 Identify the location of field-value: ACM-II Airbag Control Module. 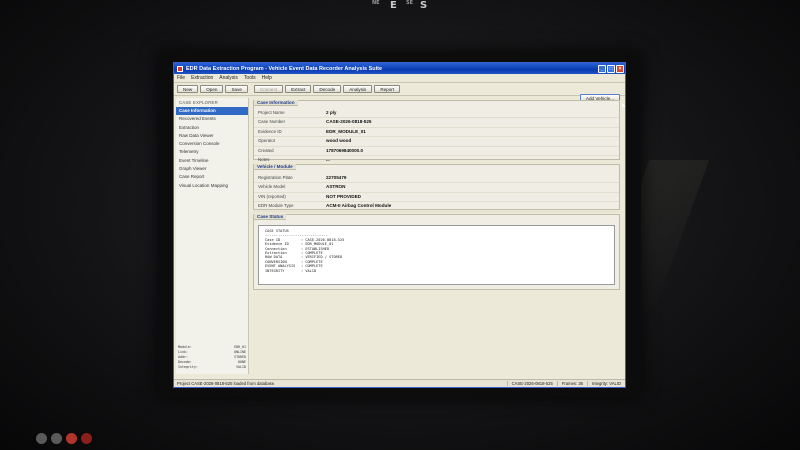
(358, 206).